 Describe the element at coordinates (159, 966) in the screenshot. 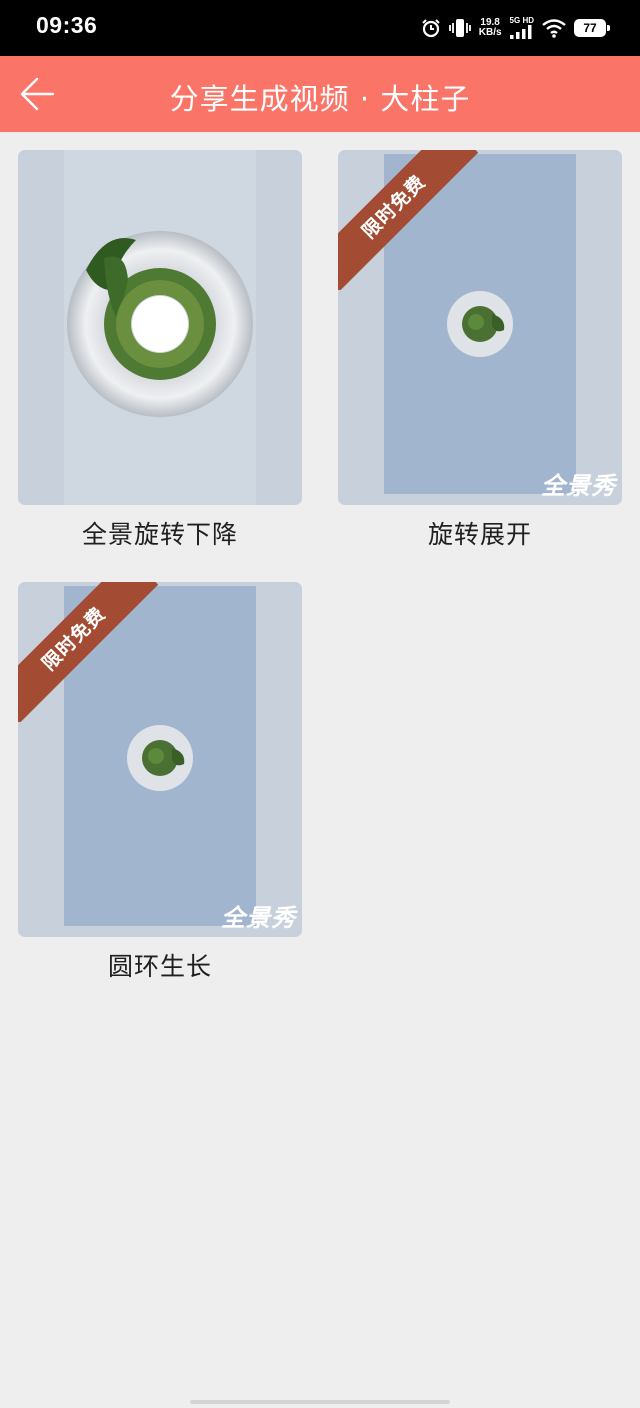

I see `template-label: 圆环生长` at that location.